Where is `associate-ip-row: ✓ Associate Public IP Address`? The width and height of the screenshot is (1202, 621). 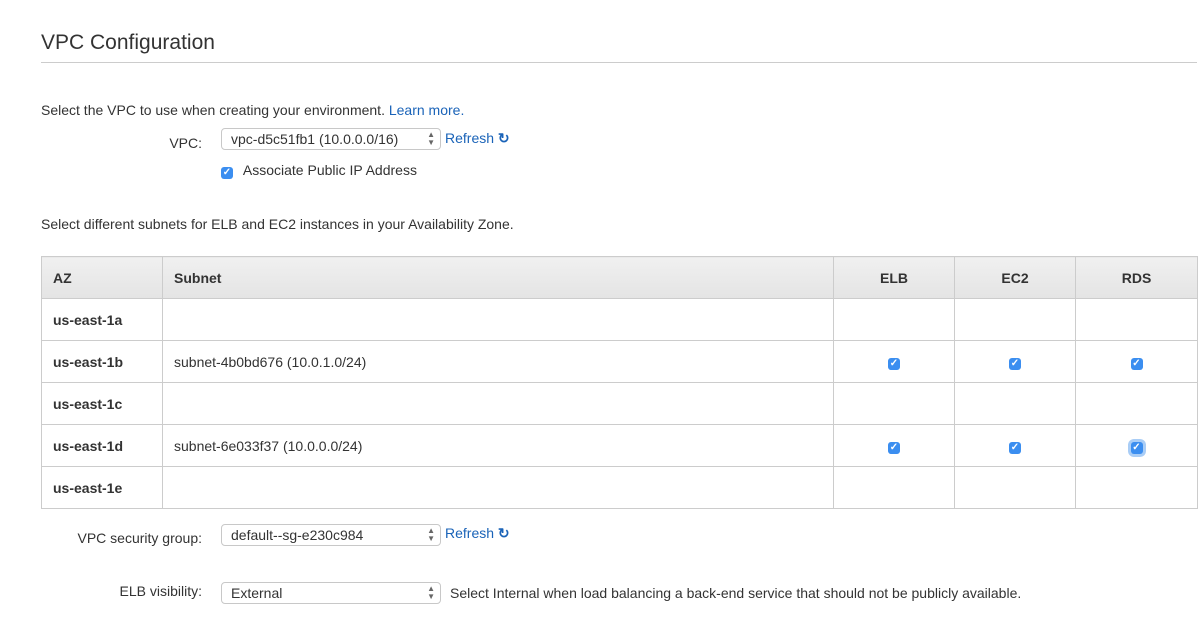
associate-ip-row: ✓ Associate Public IP Address is located at coordinates (319, 170).